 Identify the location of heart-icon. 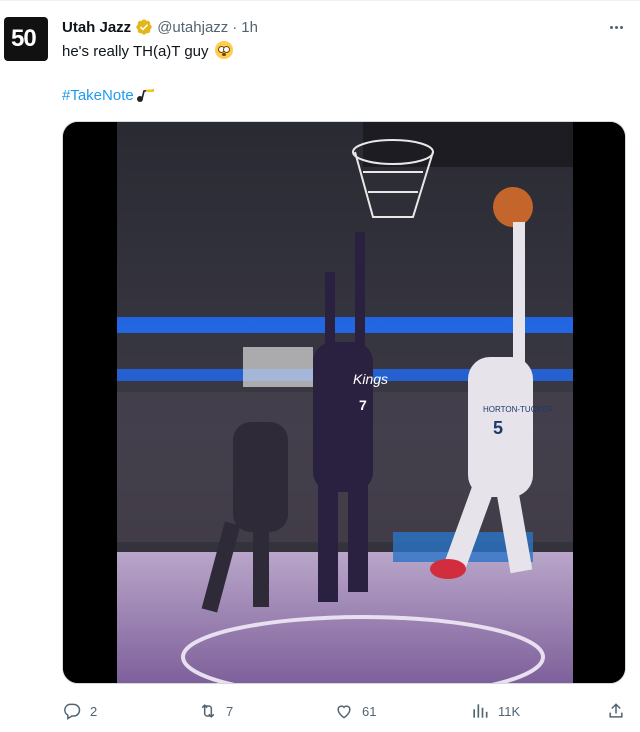
(344, 712).